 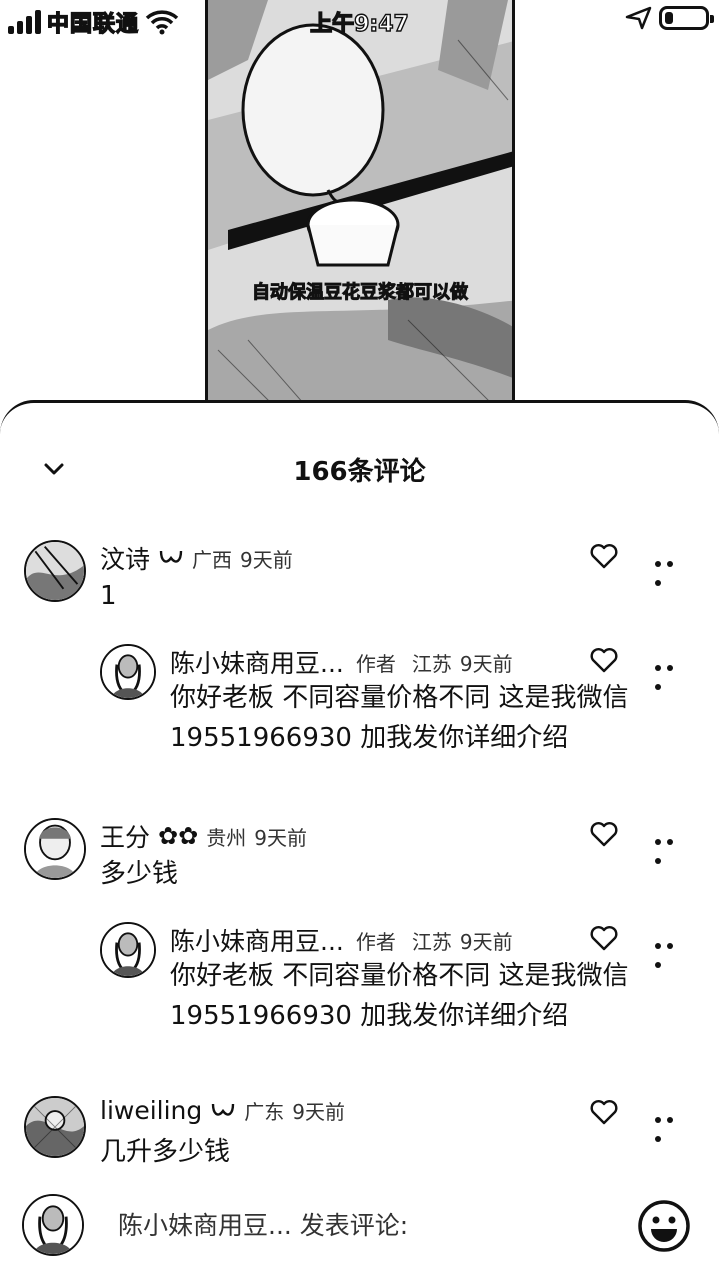 I want to click on comment-text: 几升多少钱, so click(x=165, y=1152).